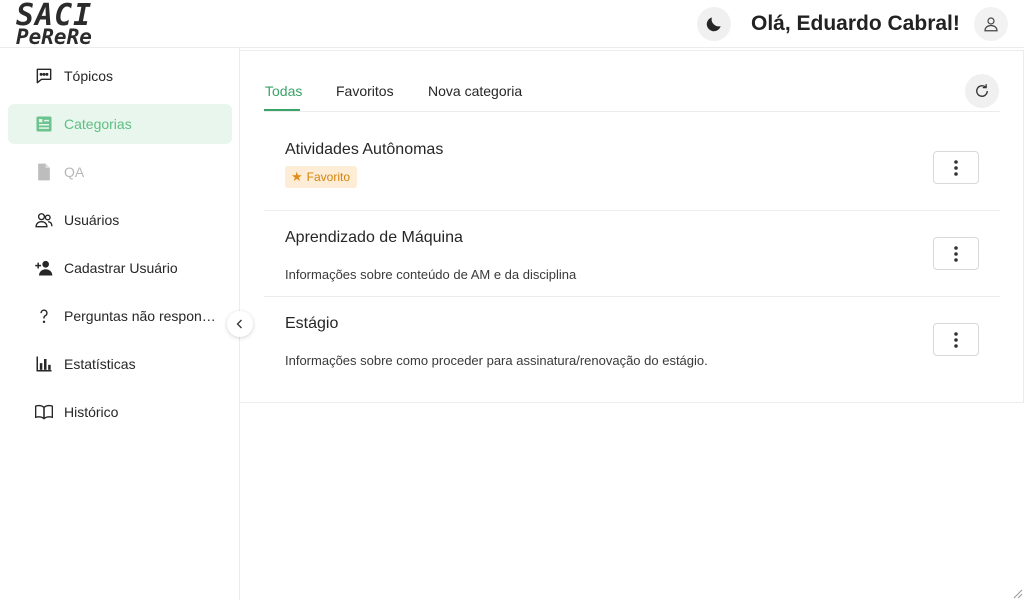  What do you see at coordinates (44, 364) in the screenshot?
I see `bar-chart-icon` at bounding box center [44, 364].